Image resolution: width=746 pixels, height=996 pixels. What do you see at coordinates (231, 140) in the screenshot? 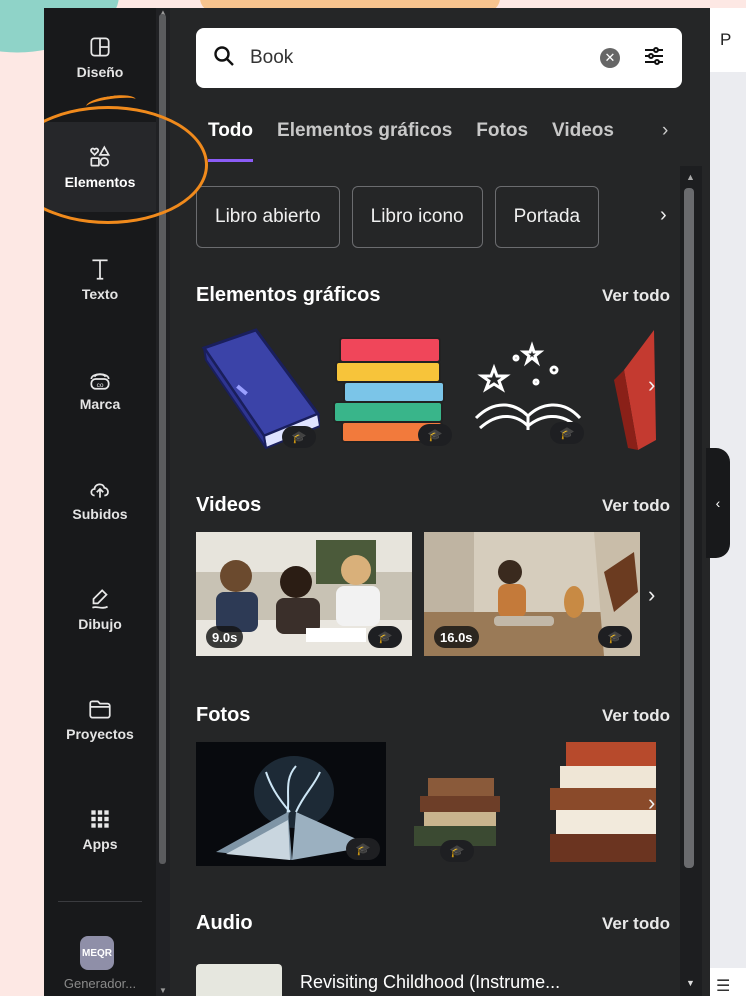
I see `tab-todo: Todo` at bounding box center [231, 140].